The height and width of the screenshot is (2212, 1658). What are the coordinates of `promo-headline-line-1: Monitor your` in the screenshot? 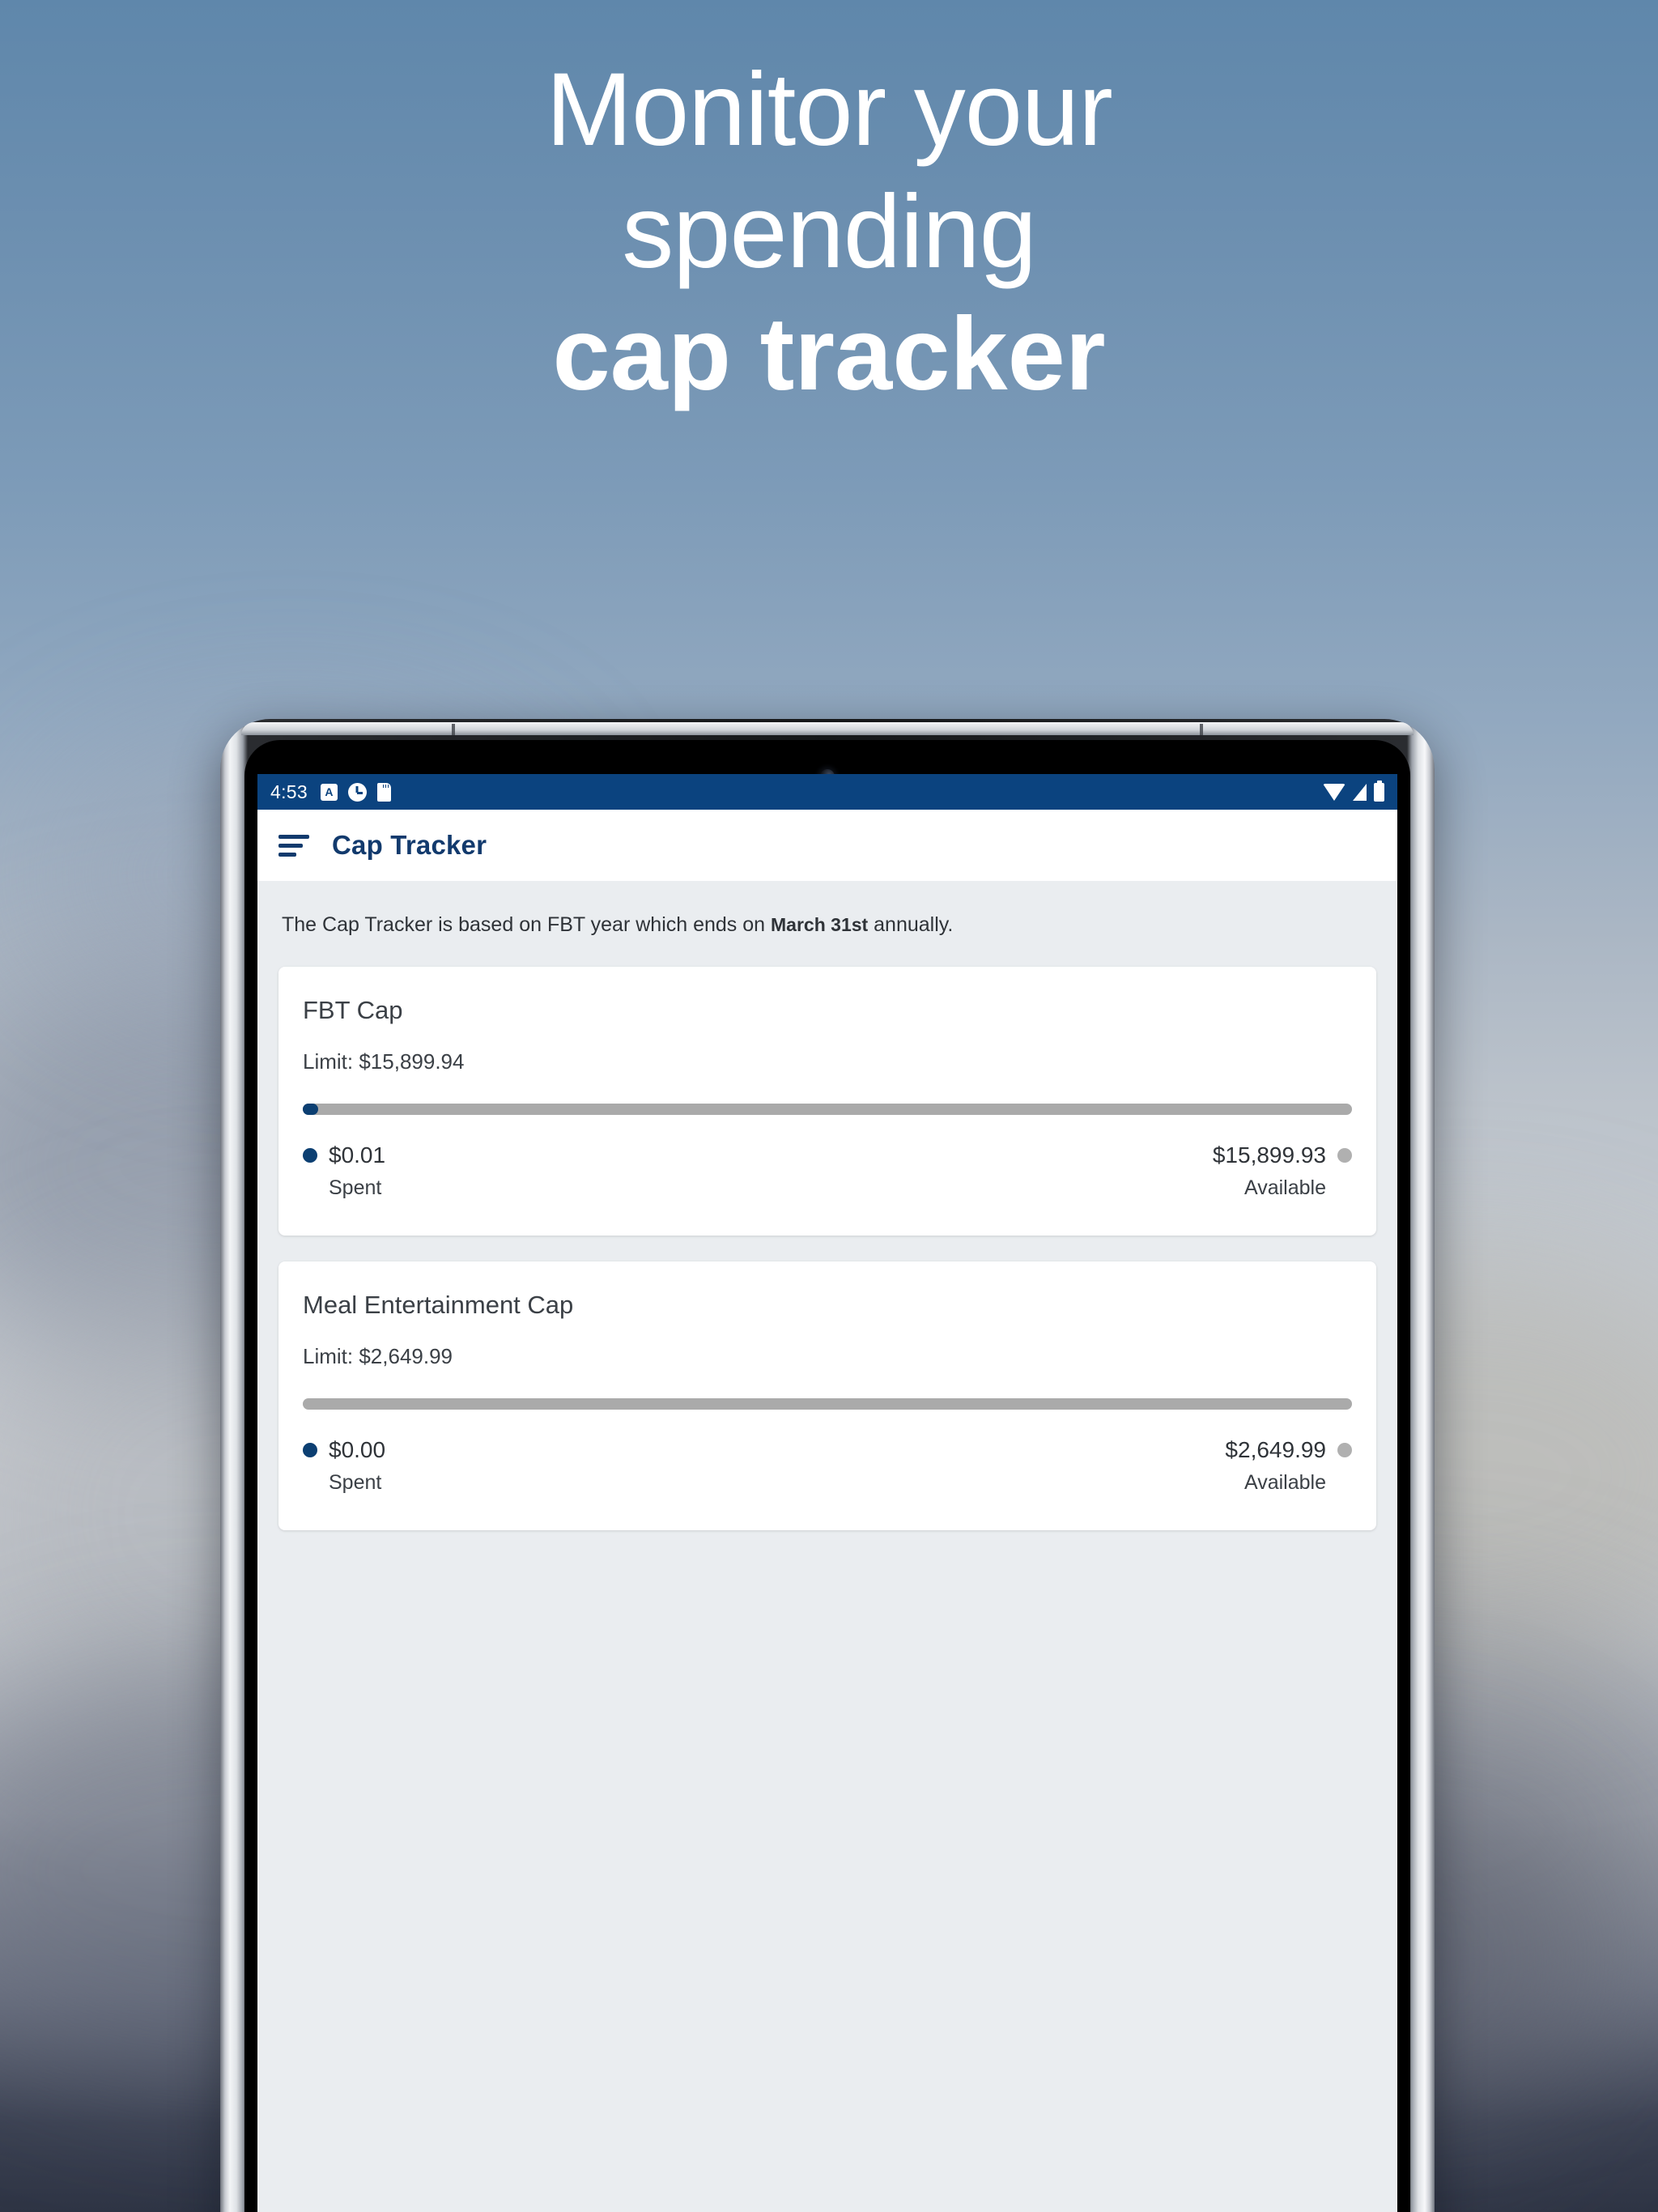 It's located at (829, 110).